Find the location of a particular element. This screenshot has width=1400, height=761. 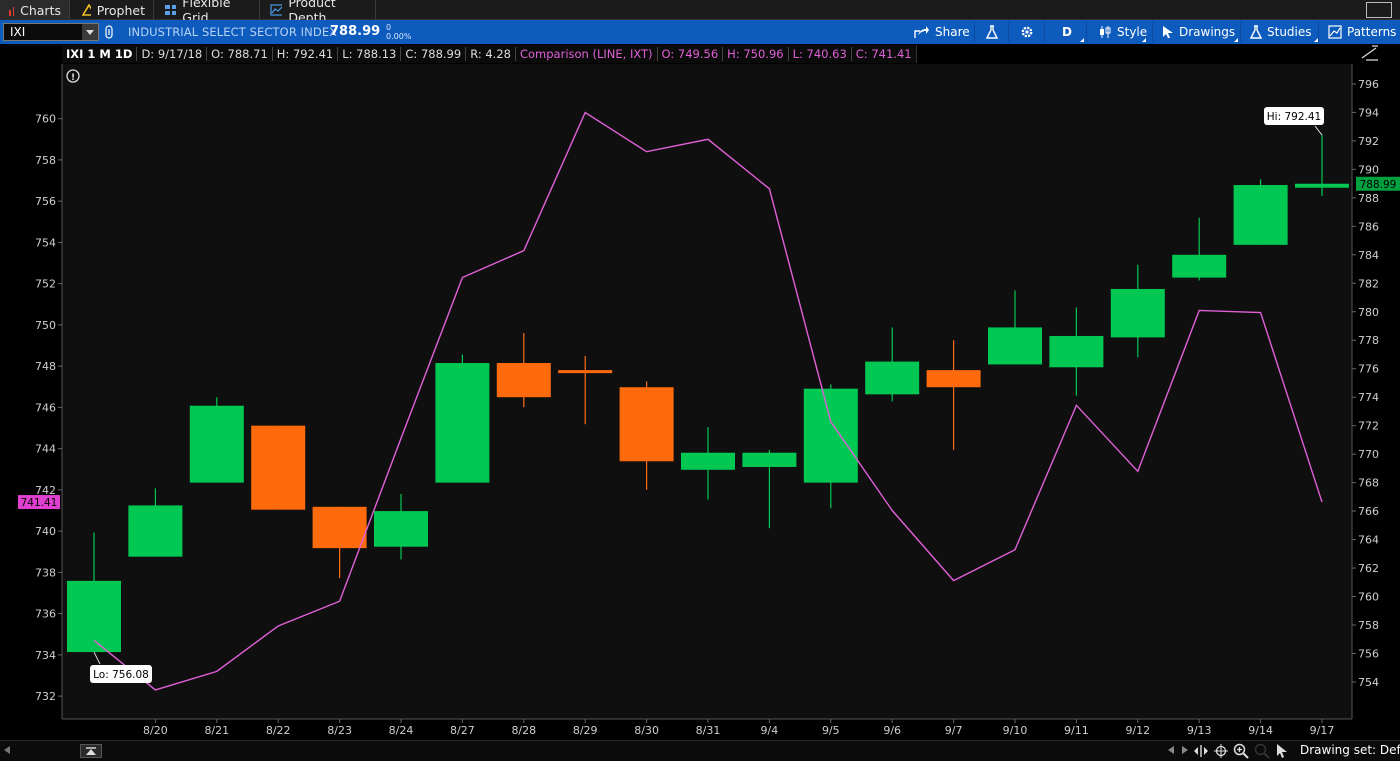

period-button: D is located at coordinates (1073, 32).